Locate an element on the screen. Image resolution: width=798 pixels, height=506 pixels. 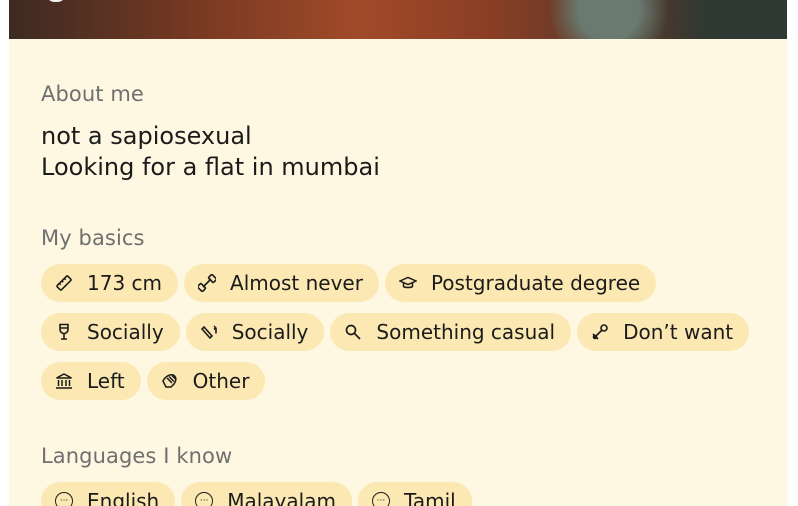
wine-glass-icon is located at coordinates (64, 332).